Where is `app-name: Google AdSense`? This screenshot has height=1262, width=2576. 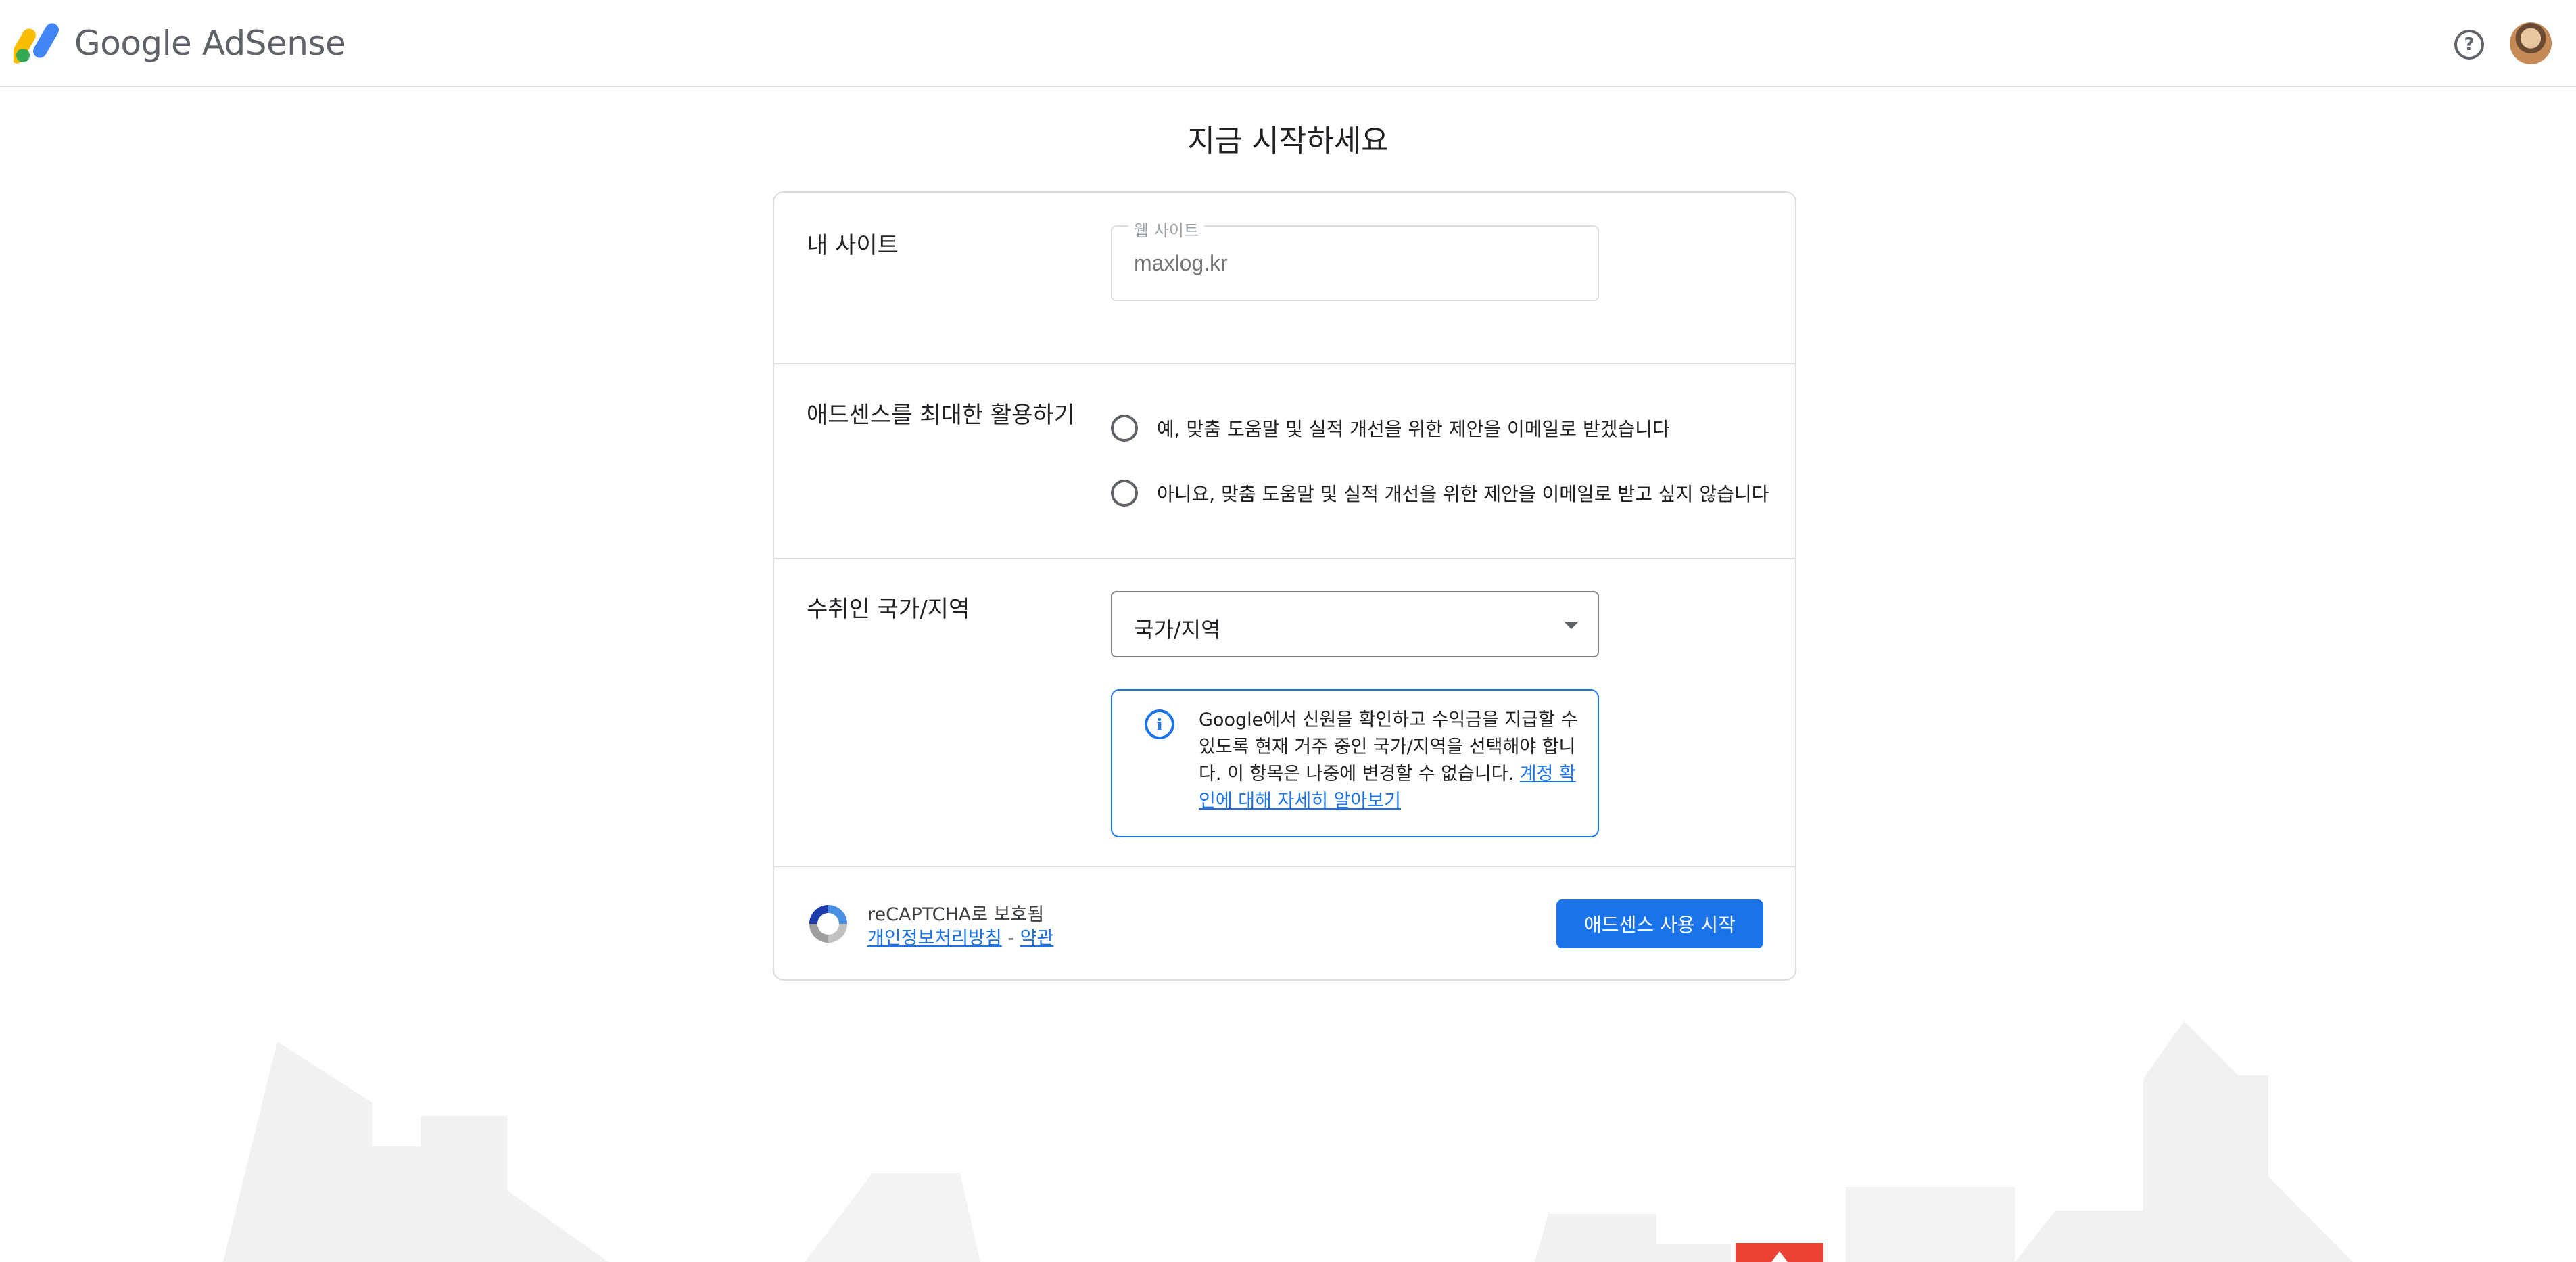 app-name: Google AdSense is located at coordinates (210, 43).